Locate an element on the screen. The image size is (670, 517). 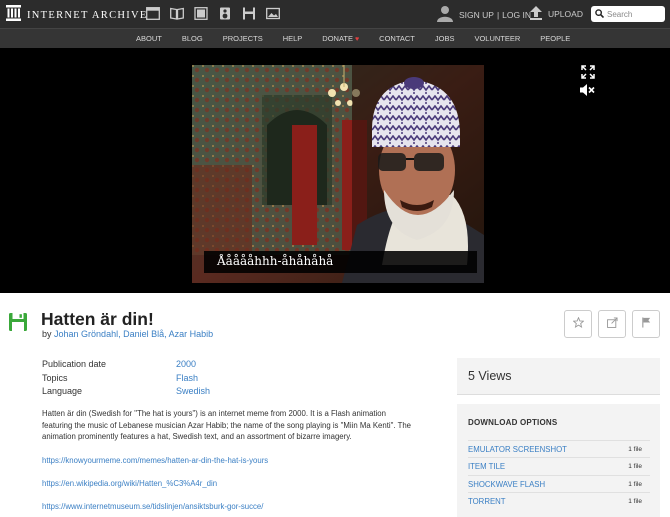
author-links: Johan Gröndahl, Daniel Blå, Azar Habib is located at coordinates (133, 334).